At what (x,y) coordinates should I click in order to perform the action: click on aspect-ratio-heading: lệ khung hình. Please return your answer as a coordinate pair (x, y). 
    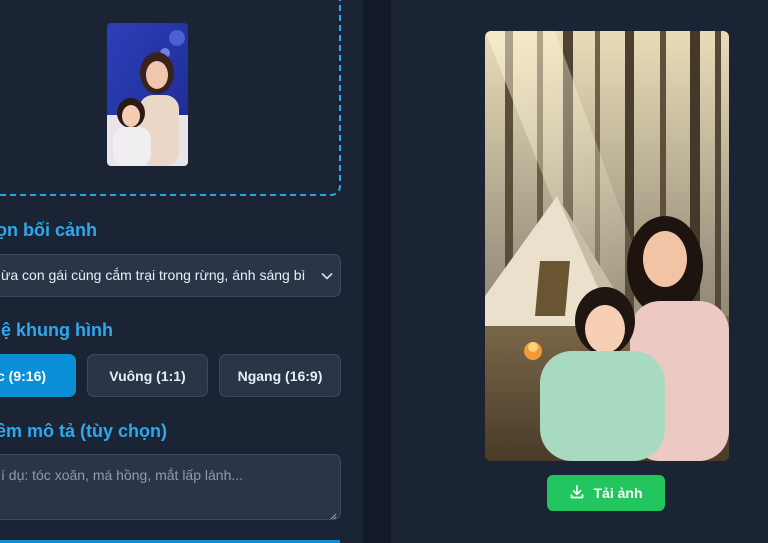
    Looking at the image, I should click on (56, 330).